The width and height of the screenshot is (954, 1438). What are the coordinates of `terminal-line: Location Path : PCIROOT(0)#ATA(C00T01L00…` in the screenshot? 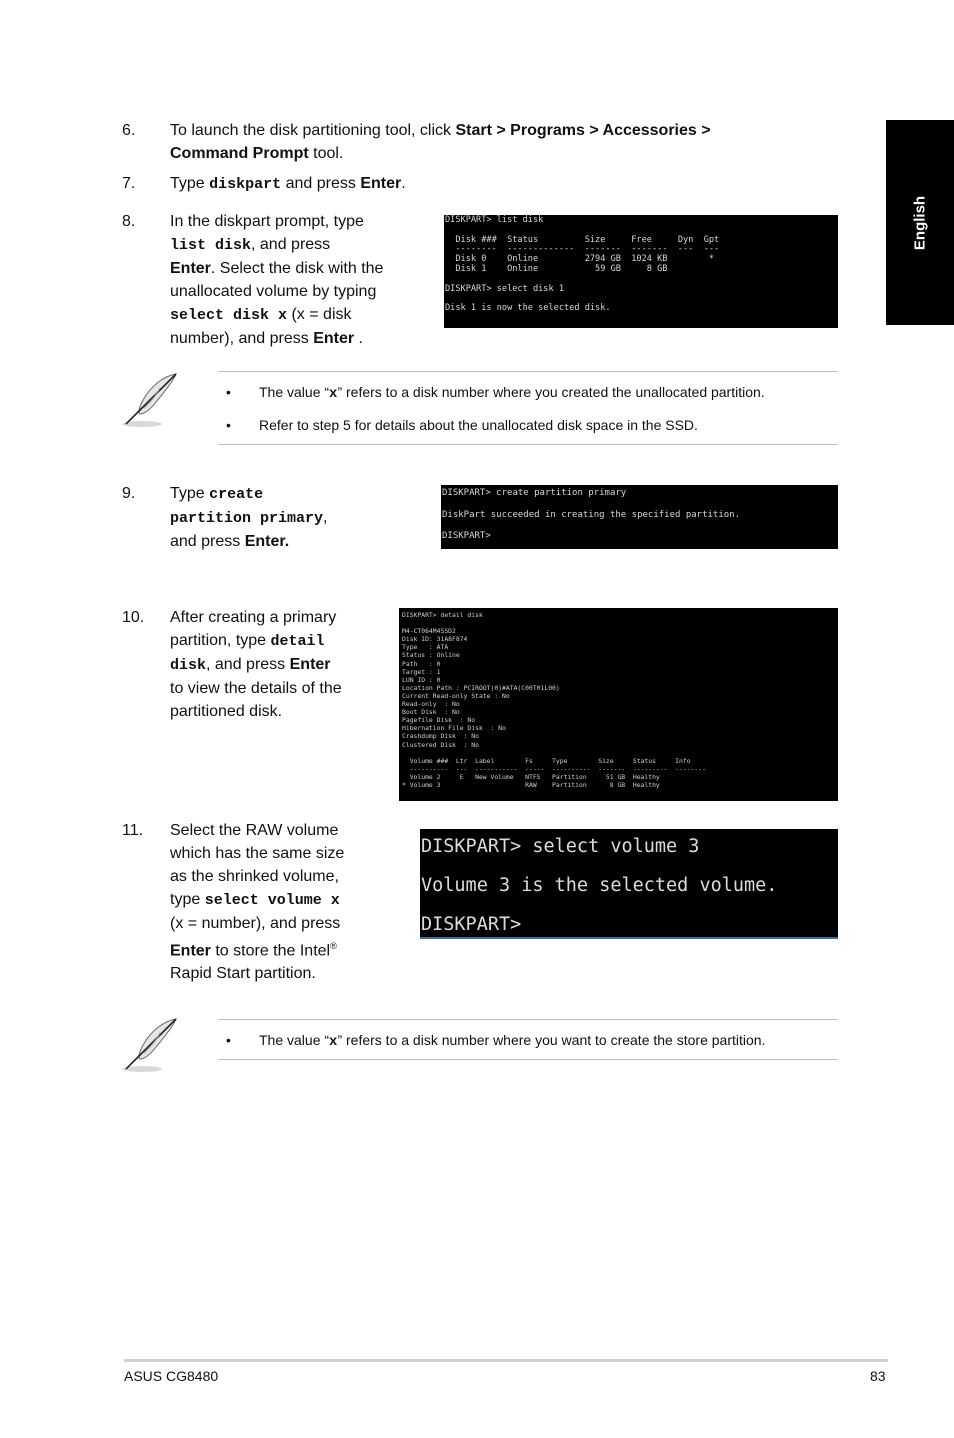 It's located at (481, 687).